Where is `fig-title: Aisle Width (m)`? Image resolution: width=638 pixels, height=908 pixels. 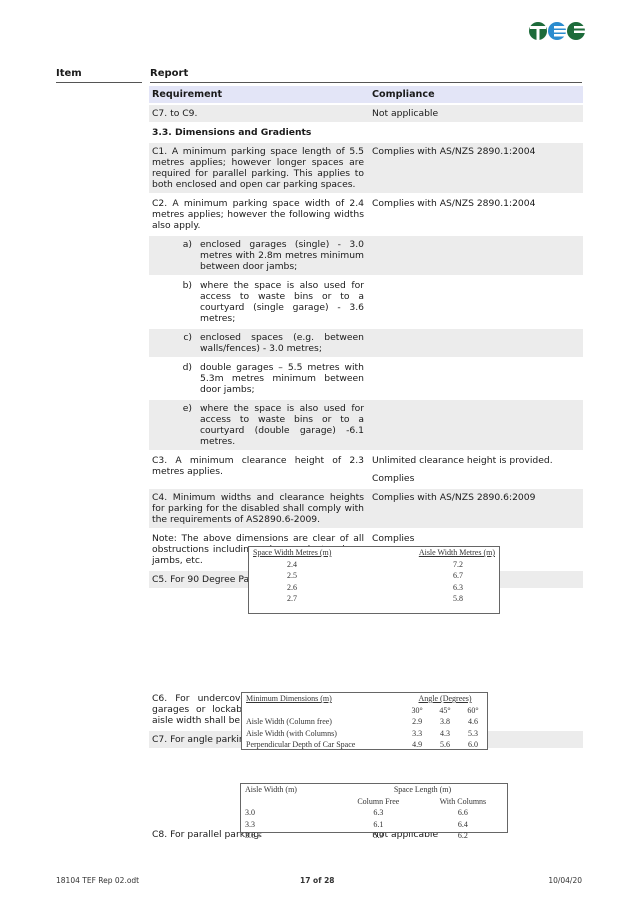 fig-title: Aisle Width (m) is located at coordinates (271, 789).